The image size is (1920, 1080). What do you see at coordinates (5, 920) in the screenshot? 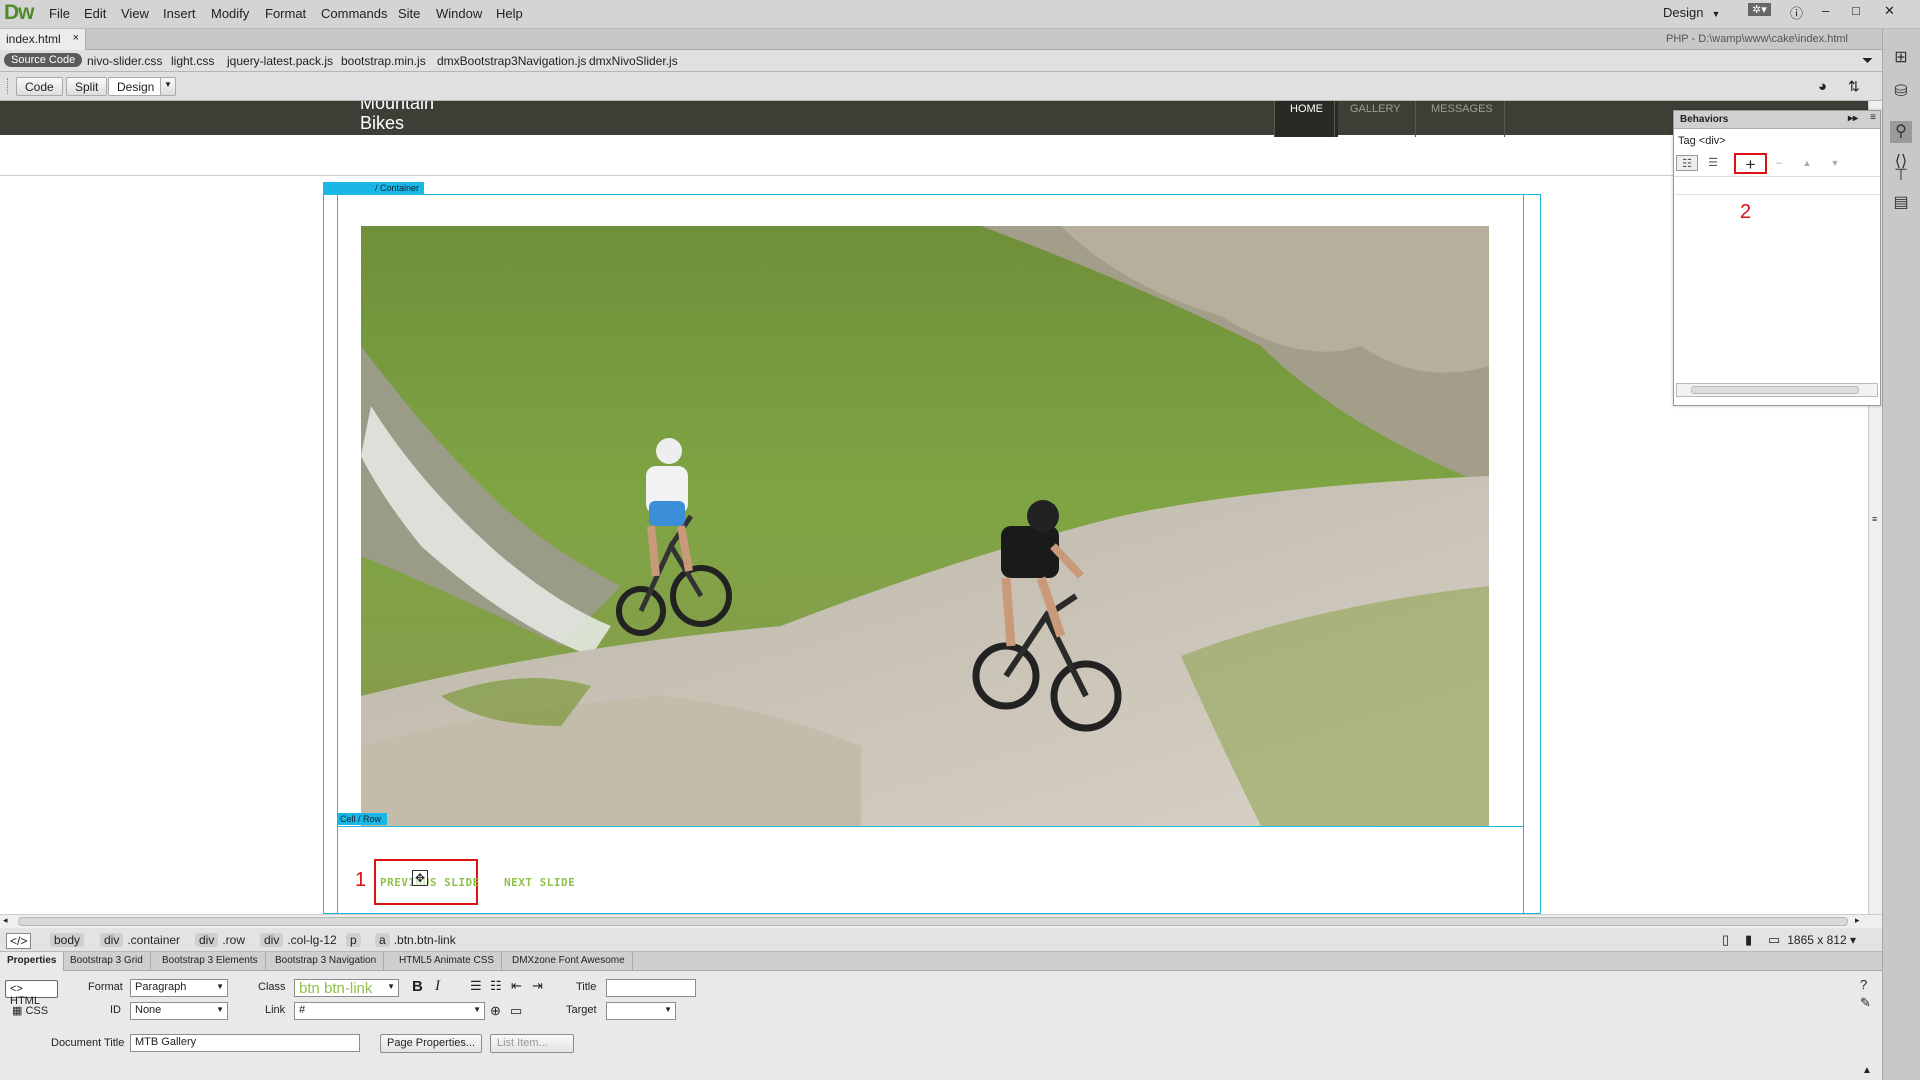
I see `scroll-left-icon: ◂` at bounding box center [5, 920].